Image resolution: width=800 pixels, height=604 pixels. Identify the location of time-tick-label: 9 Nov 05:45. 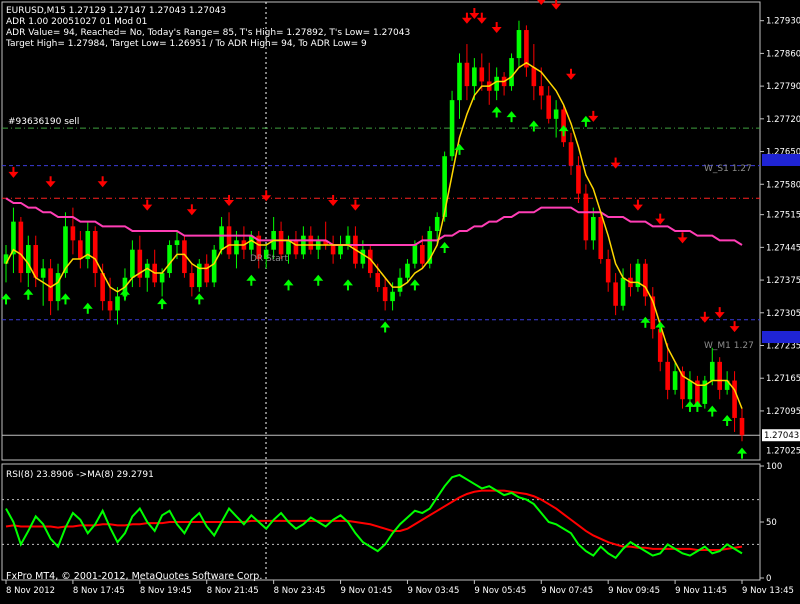
(500, 591).